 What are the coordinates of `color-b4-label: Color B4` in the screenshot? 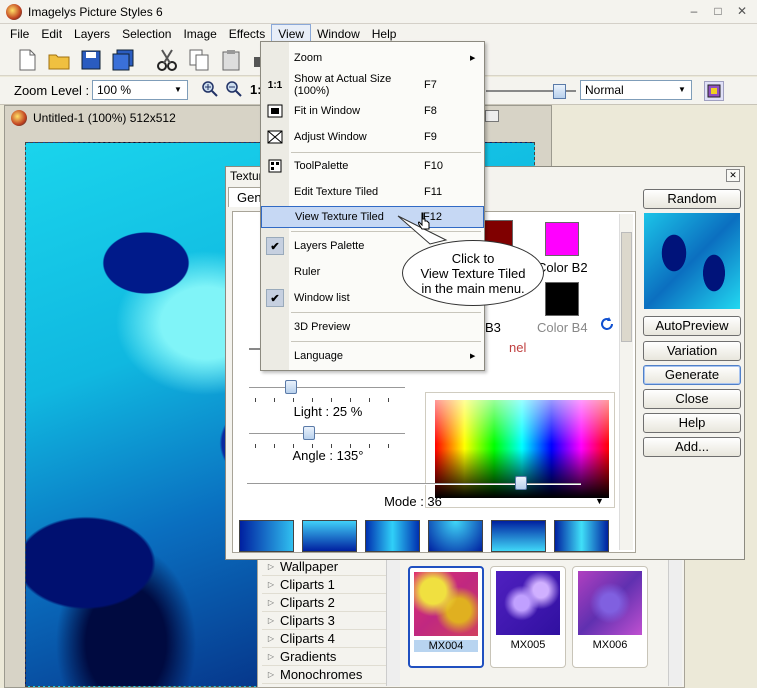 It's located at (562, 327).